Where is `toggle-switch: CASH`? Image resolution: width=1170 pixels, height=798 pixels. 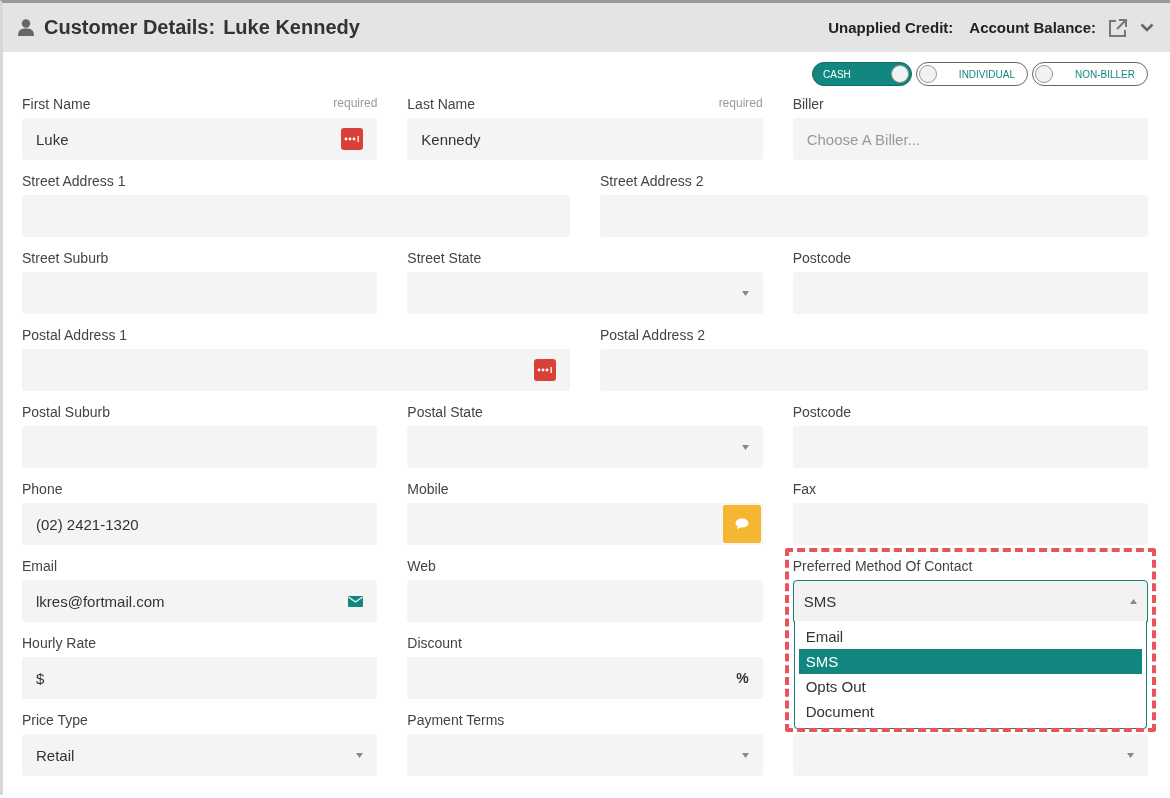
toggle-switch: CASH is located at coordinates (862, 74).